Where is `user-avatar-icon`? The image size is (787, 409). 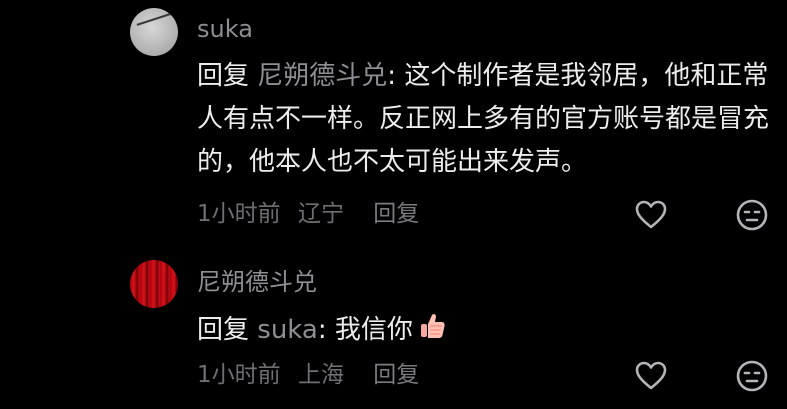 user-avatar-icon is located at coordinates (154, 32).